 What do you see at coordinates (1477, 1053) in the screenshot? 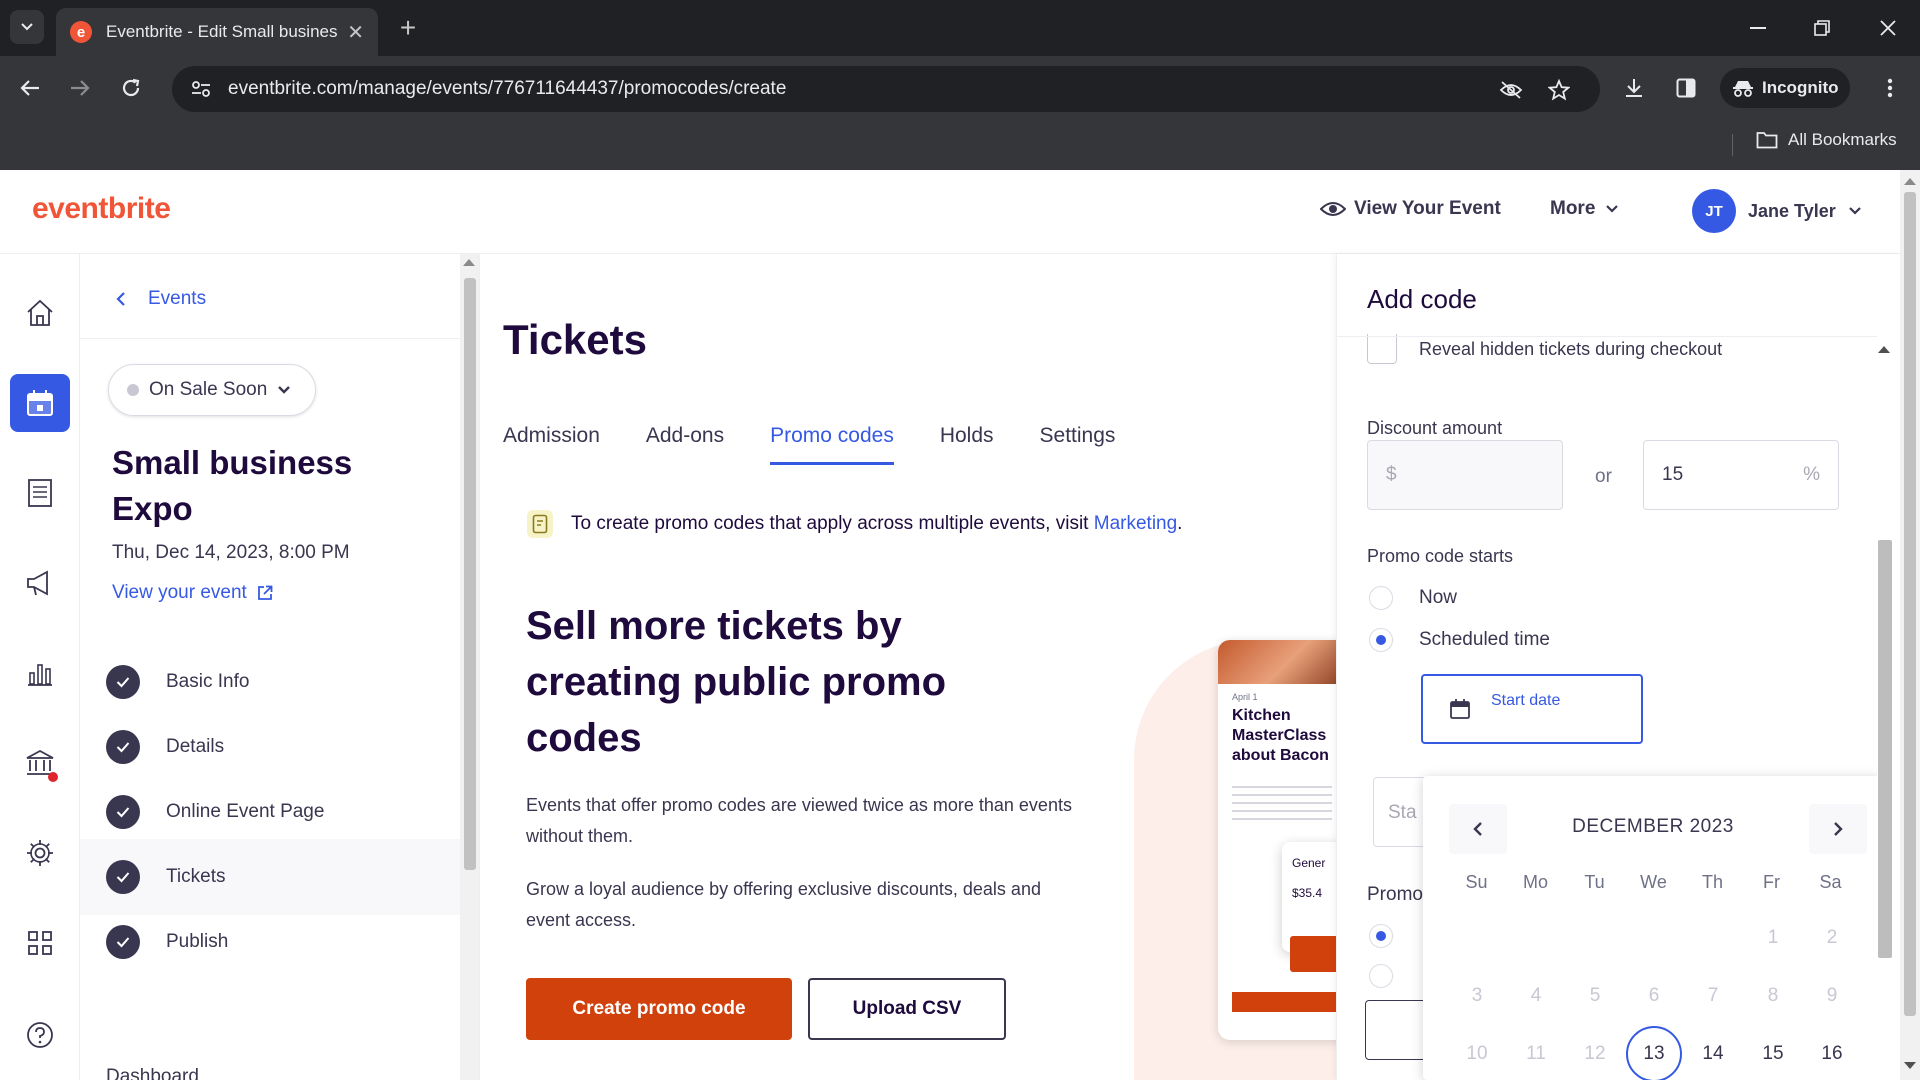
I see `calendar-day-disabled: 10` at bounding box center [1477, 1053].